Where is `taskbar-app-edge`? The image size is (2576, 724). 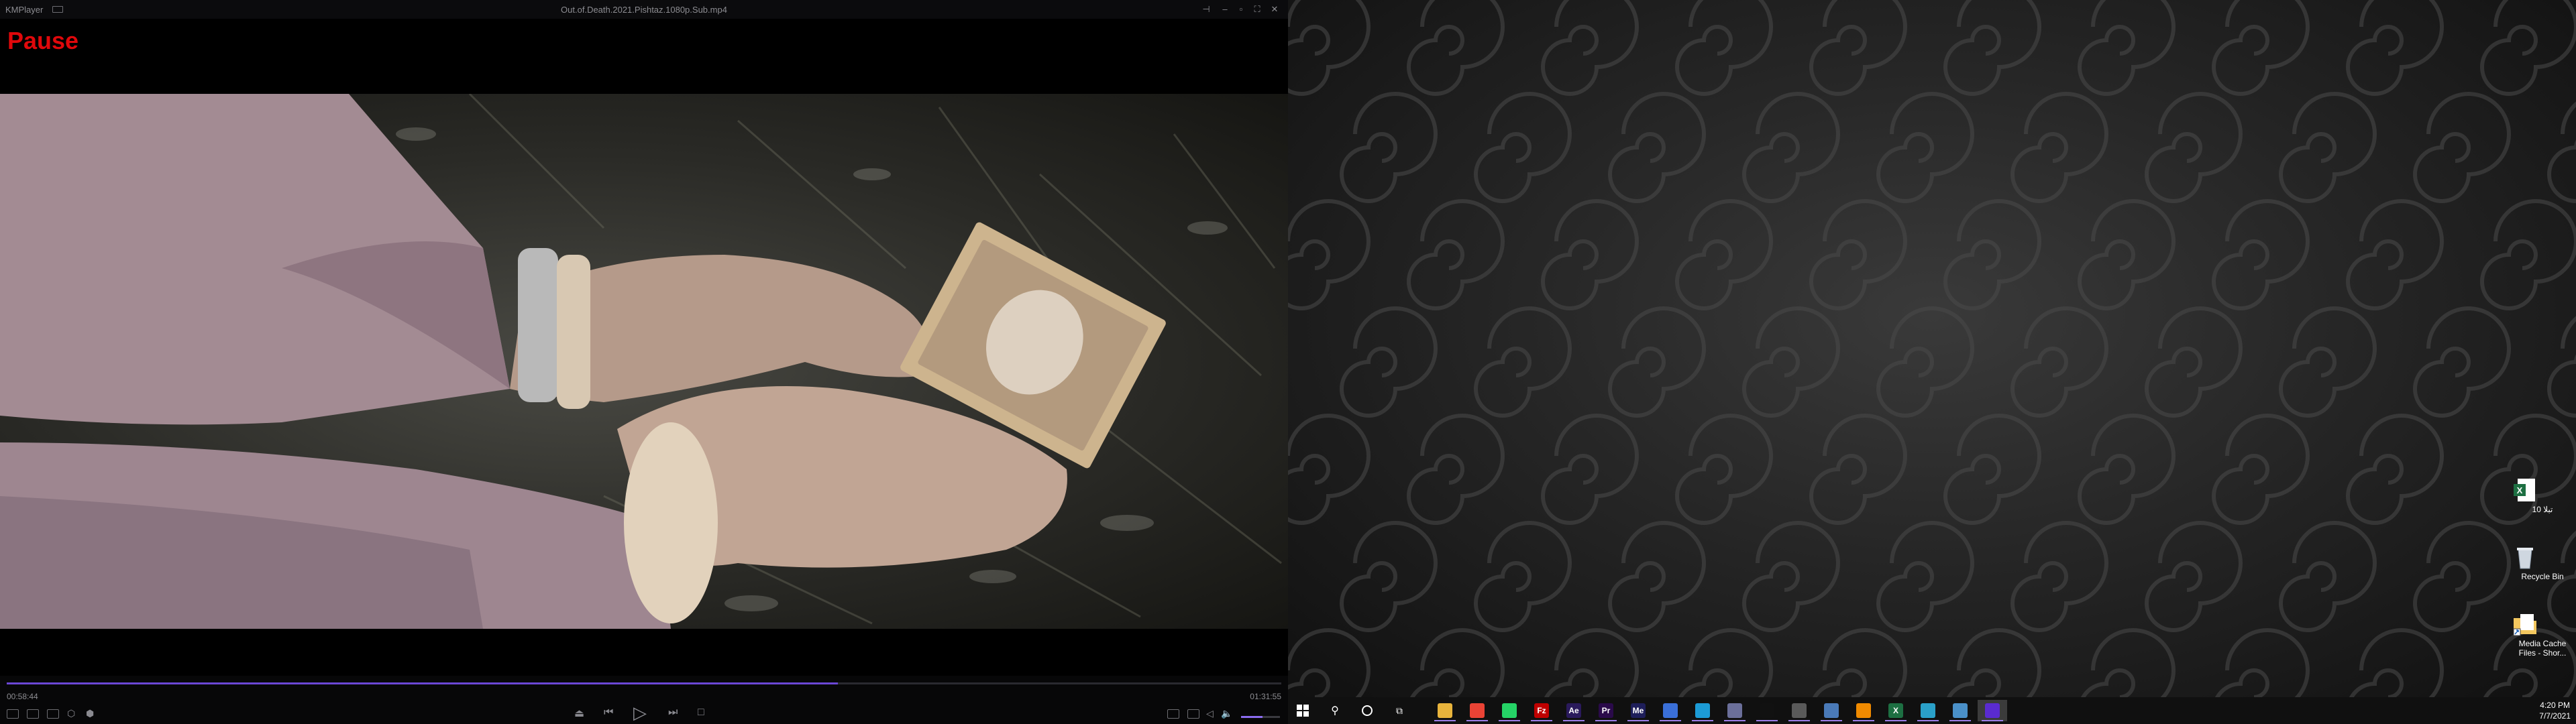 taskbar-app-edge is located at coordinates (1702, 710).